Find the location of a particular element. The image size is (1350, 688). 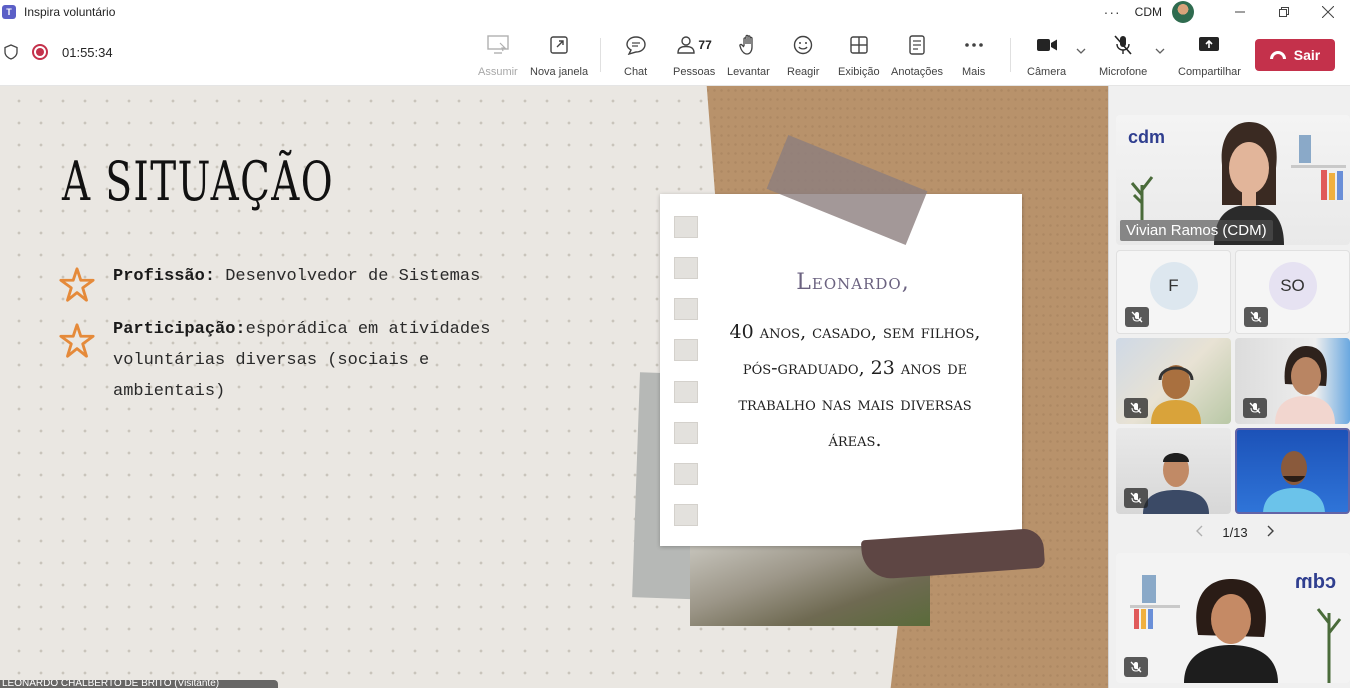

bullet-profissao: Profissão: Desenvolvedor de Sistemas is located at coordinates (328, 276).